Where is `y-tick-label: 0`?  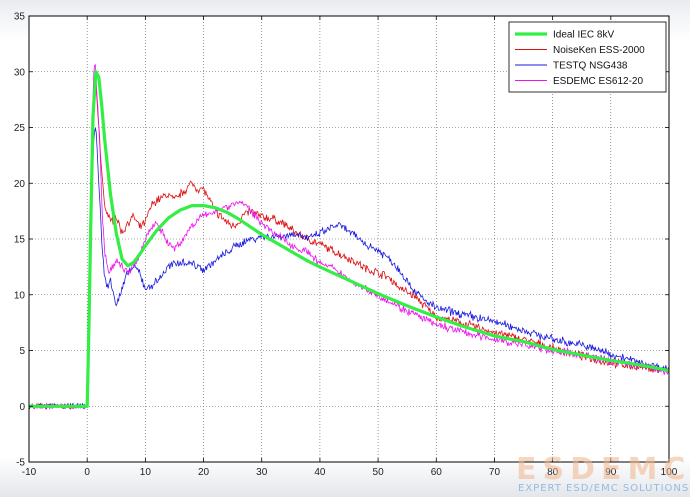 y-tick-label: 0 is located at coordinates (22, 407).